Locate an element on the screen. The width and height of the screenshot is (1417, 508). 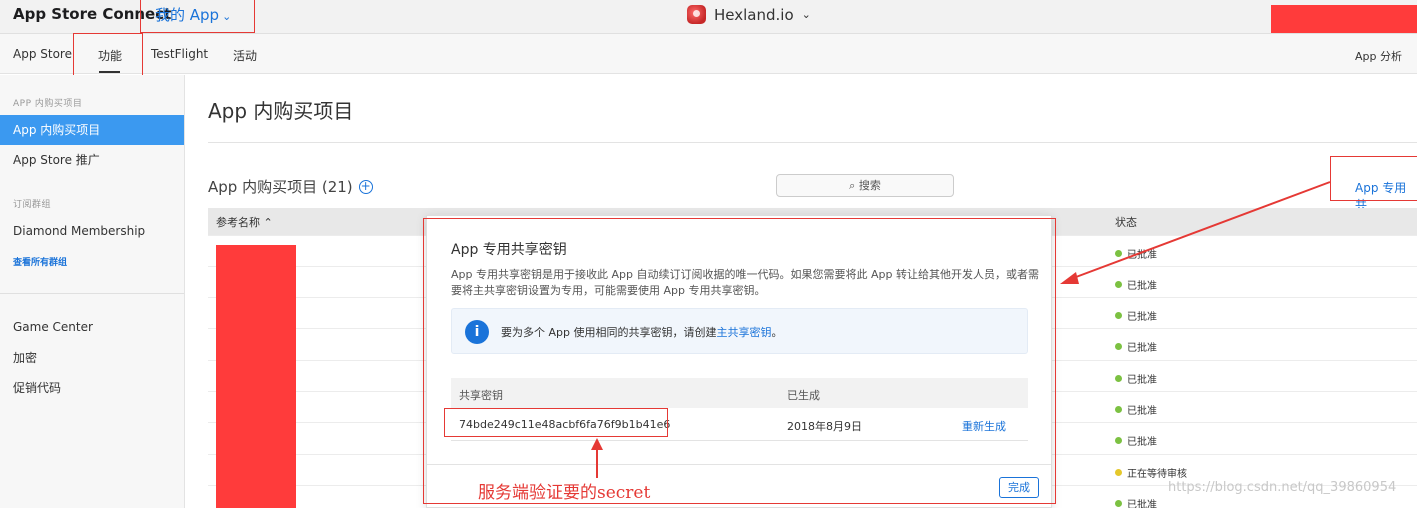
app-switcher: Hexland.io ⌄ is located at coordinates (749, 14).